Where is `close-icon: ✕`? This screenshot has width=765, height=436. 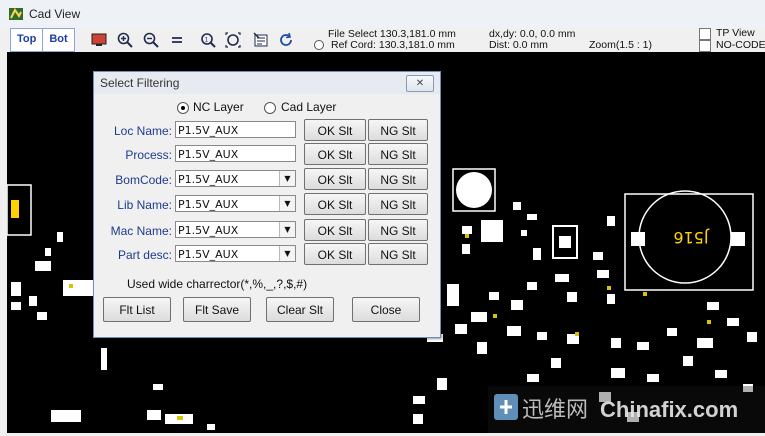 close-icon: ✕ is located at coordinates (420, 83).